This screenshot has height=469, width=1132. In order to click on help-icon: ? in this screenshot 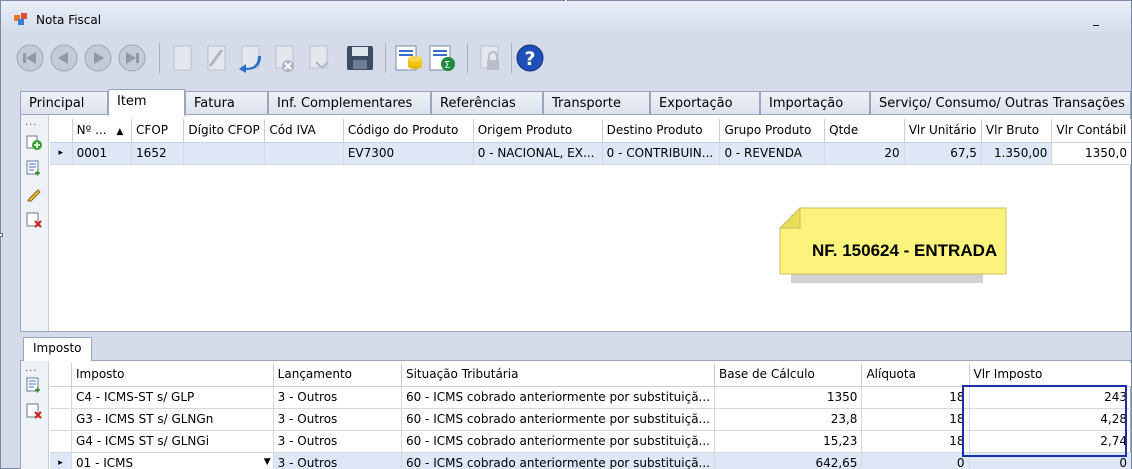, I will do `click(530, 58)`.